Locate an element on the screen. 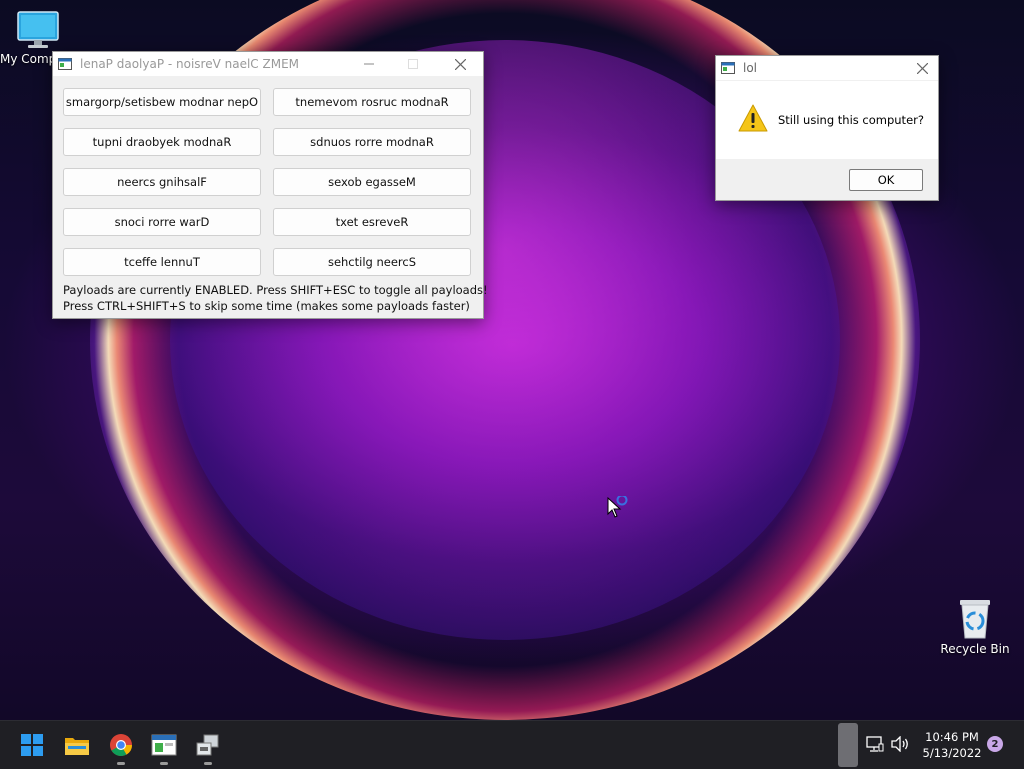 This screenshot has width=1024, height=769. taskbar-chrome is located at coordinates (121, 747).